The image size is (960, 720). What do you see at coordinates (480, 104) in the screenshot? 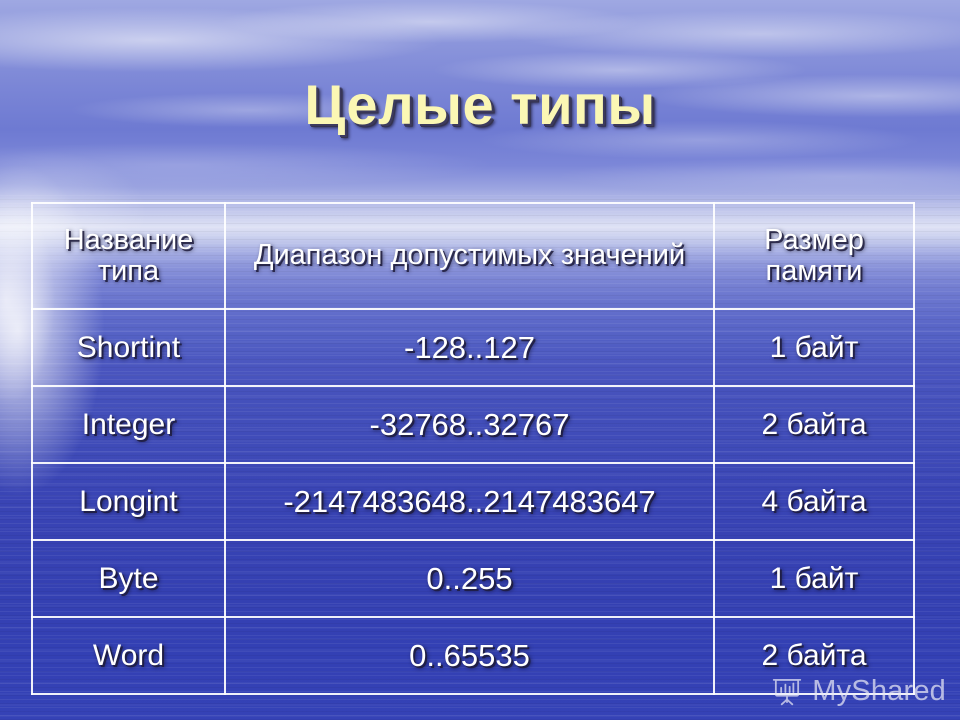
I see `slide-title: Целые типы` at bounding box center [480, 104].